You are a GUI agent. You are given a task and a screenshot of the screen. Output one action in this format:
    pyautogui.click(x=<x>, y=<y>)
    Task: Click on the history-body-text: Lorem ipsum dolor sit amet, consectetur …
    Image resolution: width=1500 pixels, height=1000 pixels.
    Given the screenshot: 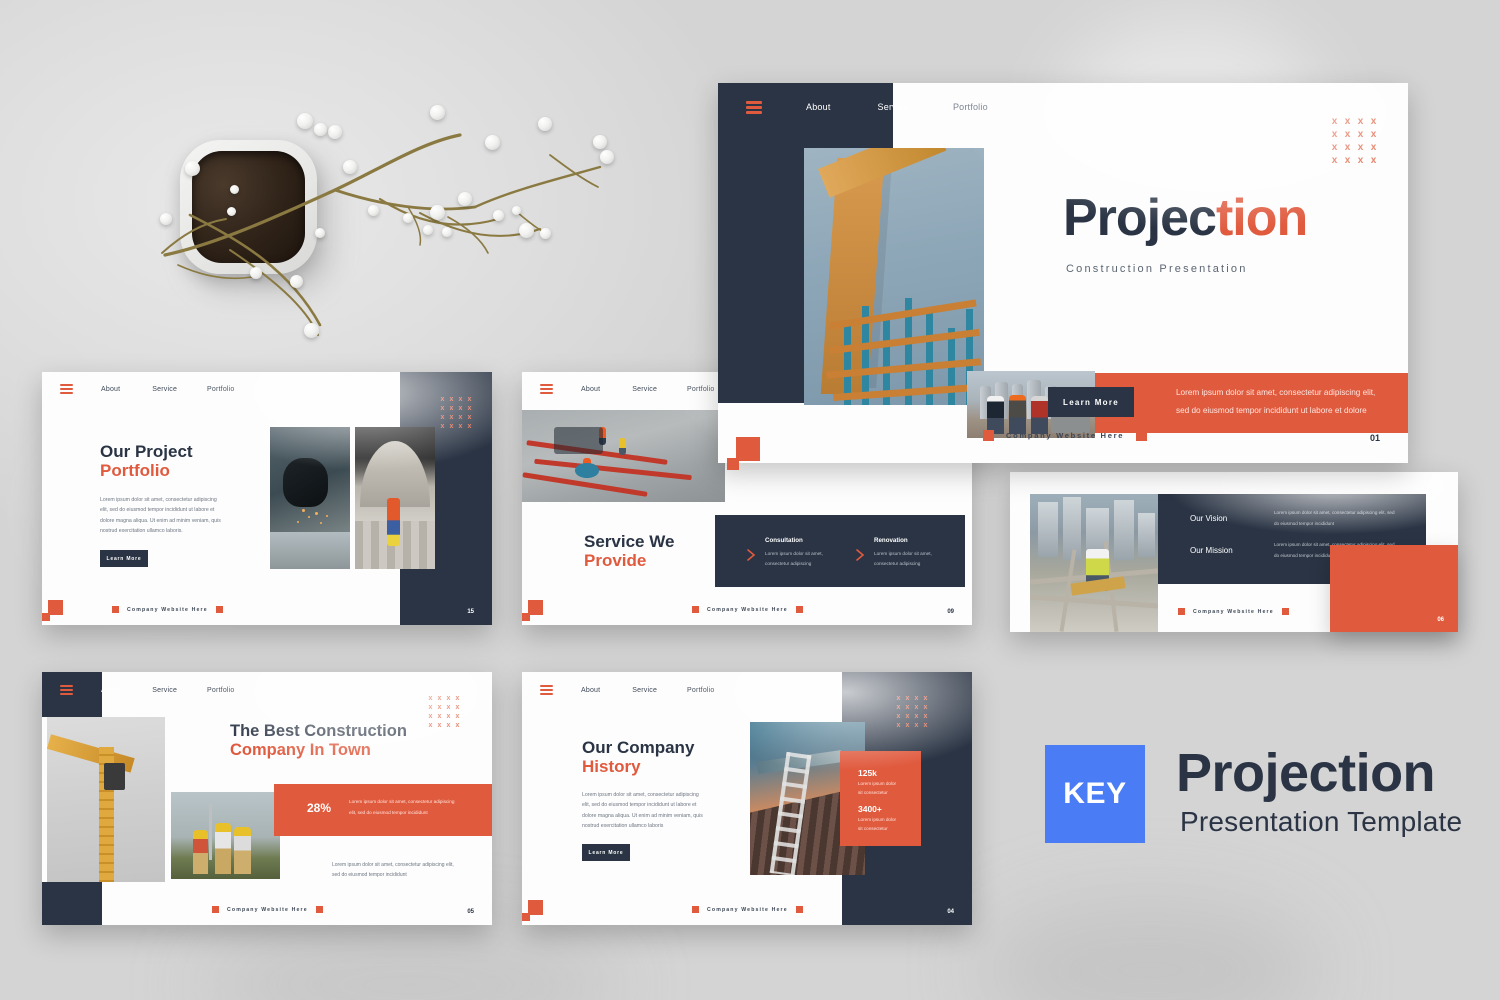 What is the action you would take?
    pyautogui.click(x=642, y=811)
    